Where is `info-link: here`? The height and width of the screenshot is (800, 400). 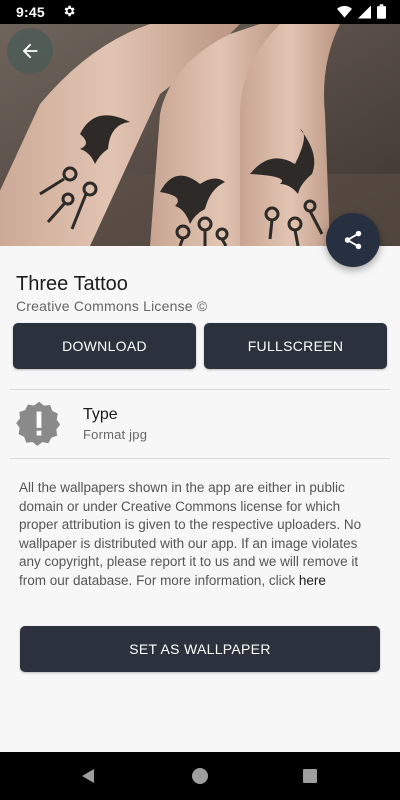
info-link: here is located at coordinates (312, 580).